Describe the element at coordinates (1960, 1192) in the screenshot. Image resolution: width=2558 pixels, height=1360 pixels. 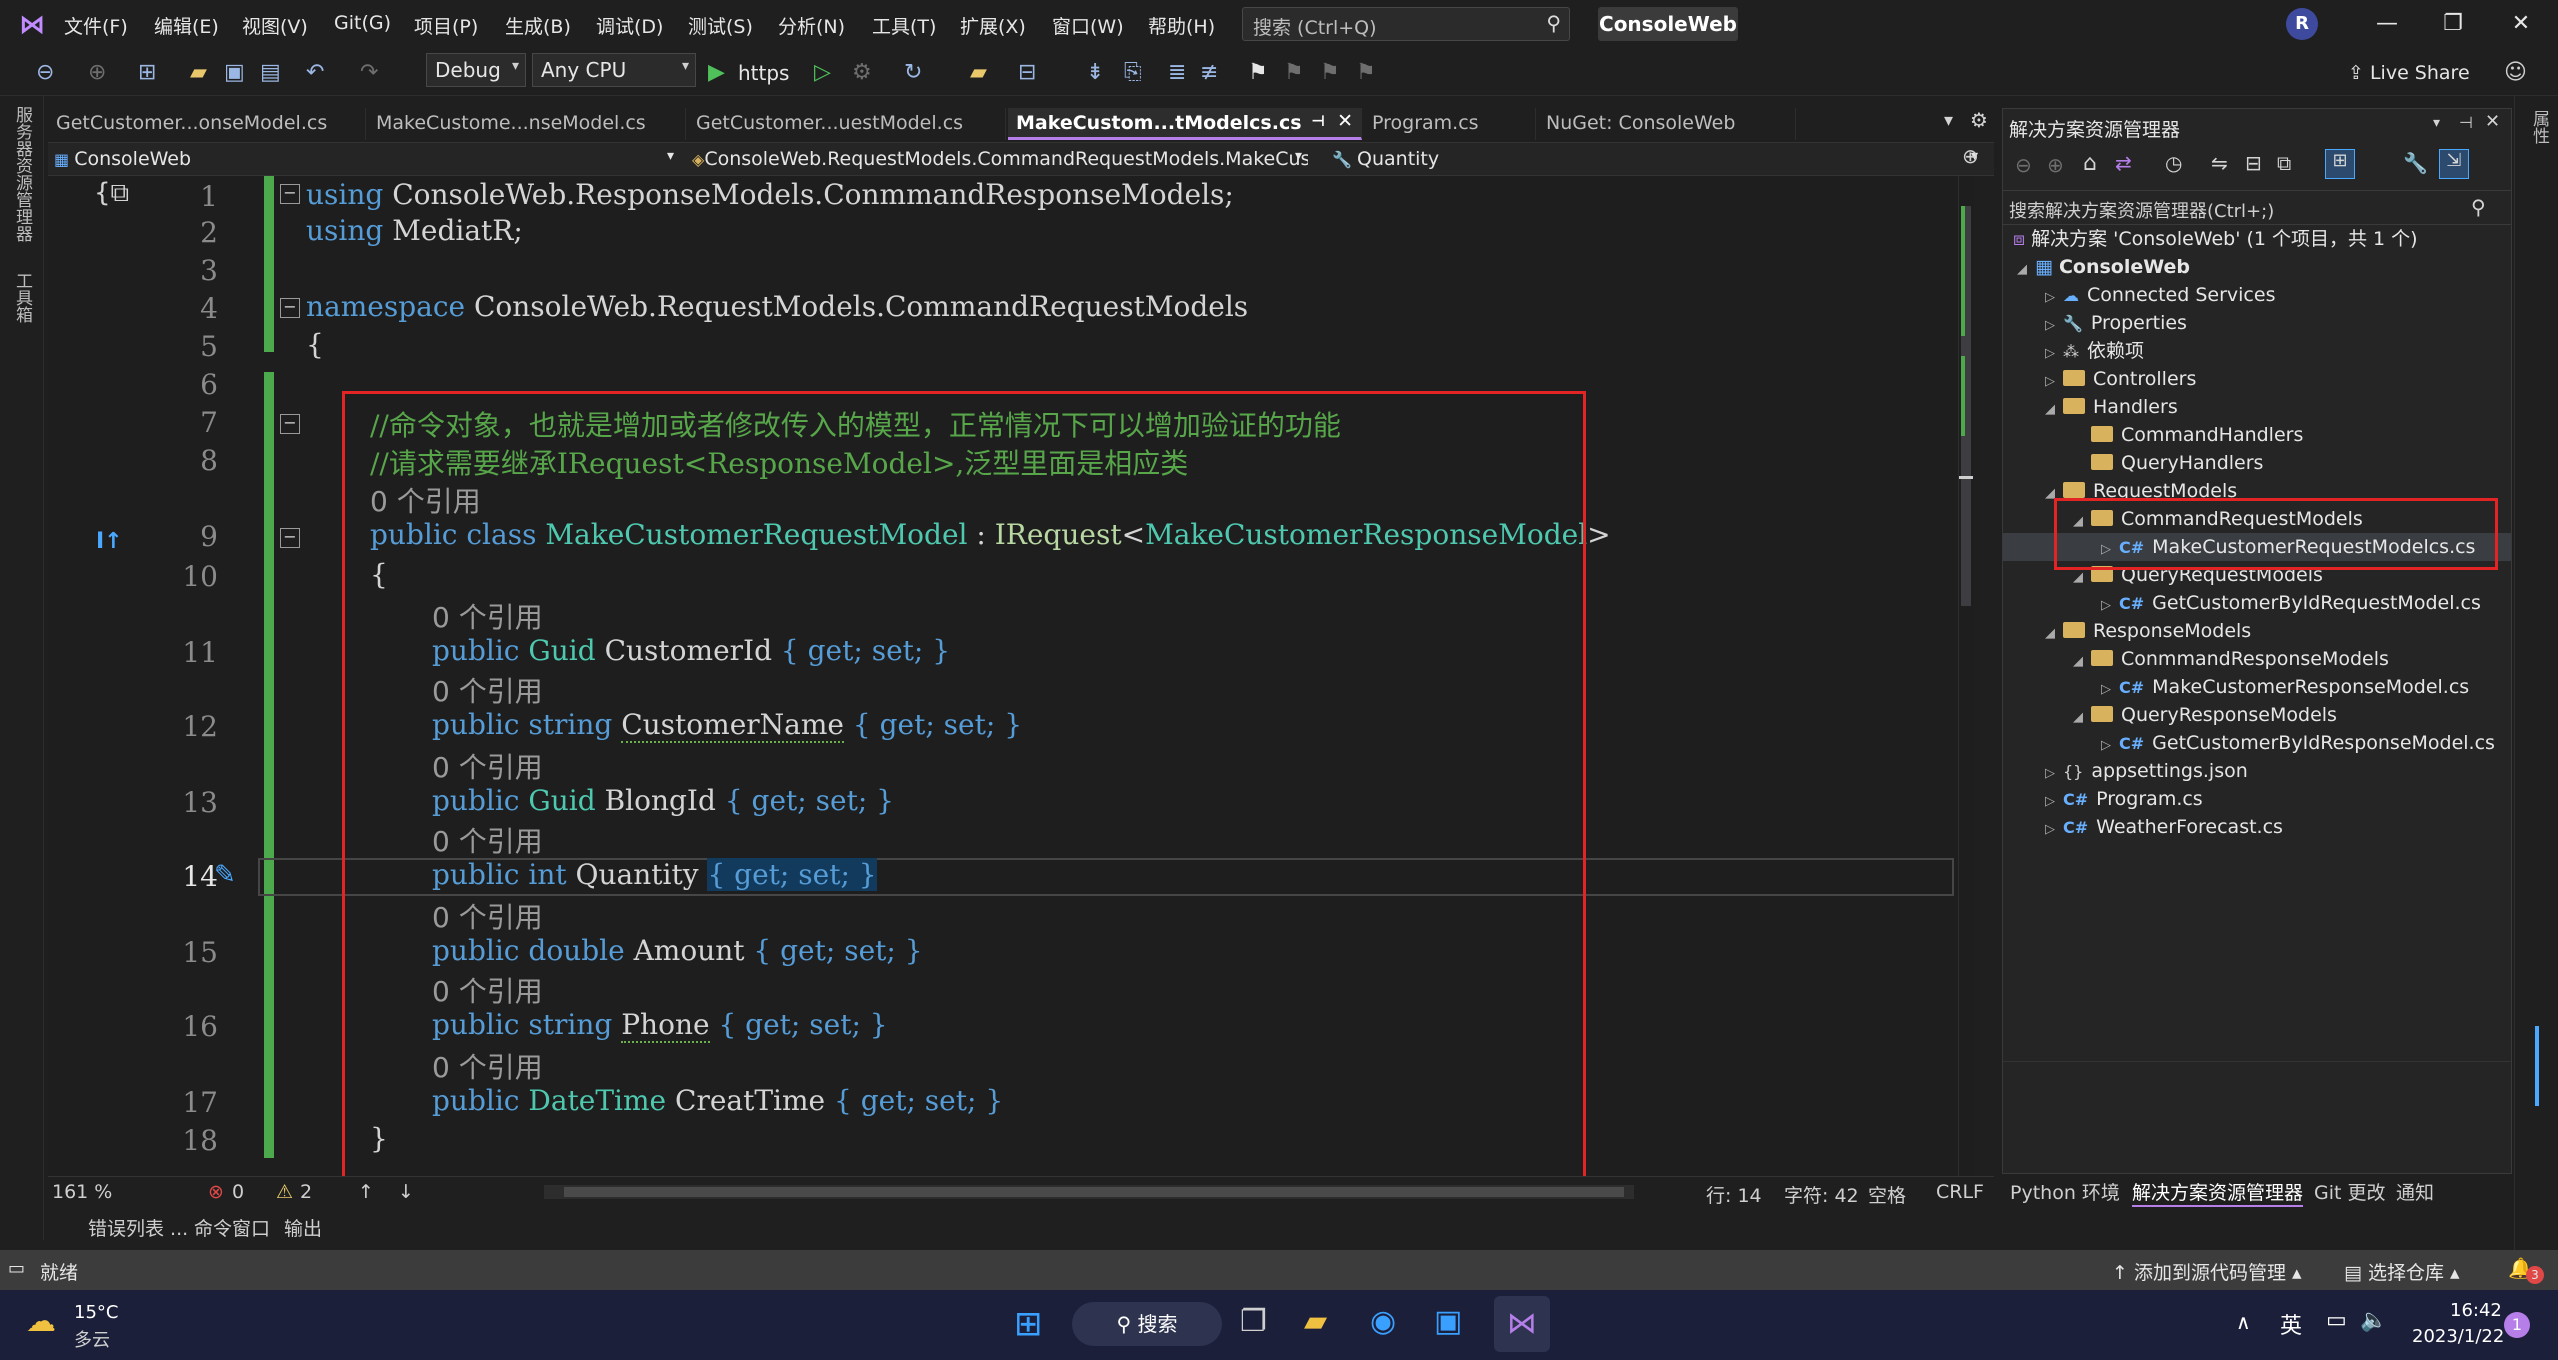
I see `line-ending-indicator: CRLF` at that location.